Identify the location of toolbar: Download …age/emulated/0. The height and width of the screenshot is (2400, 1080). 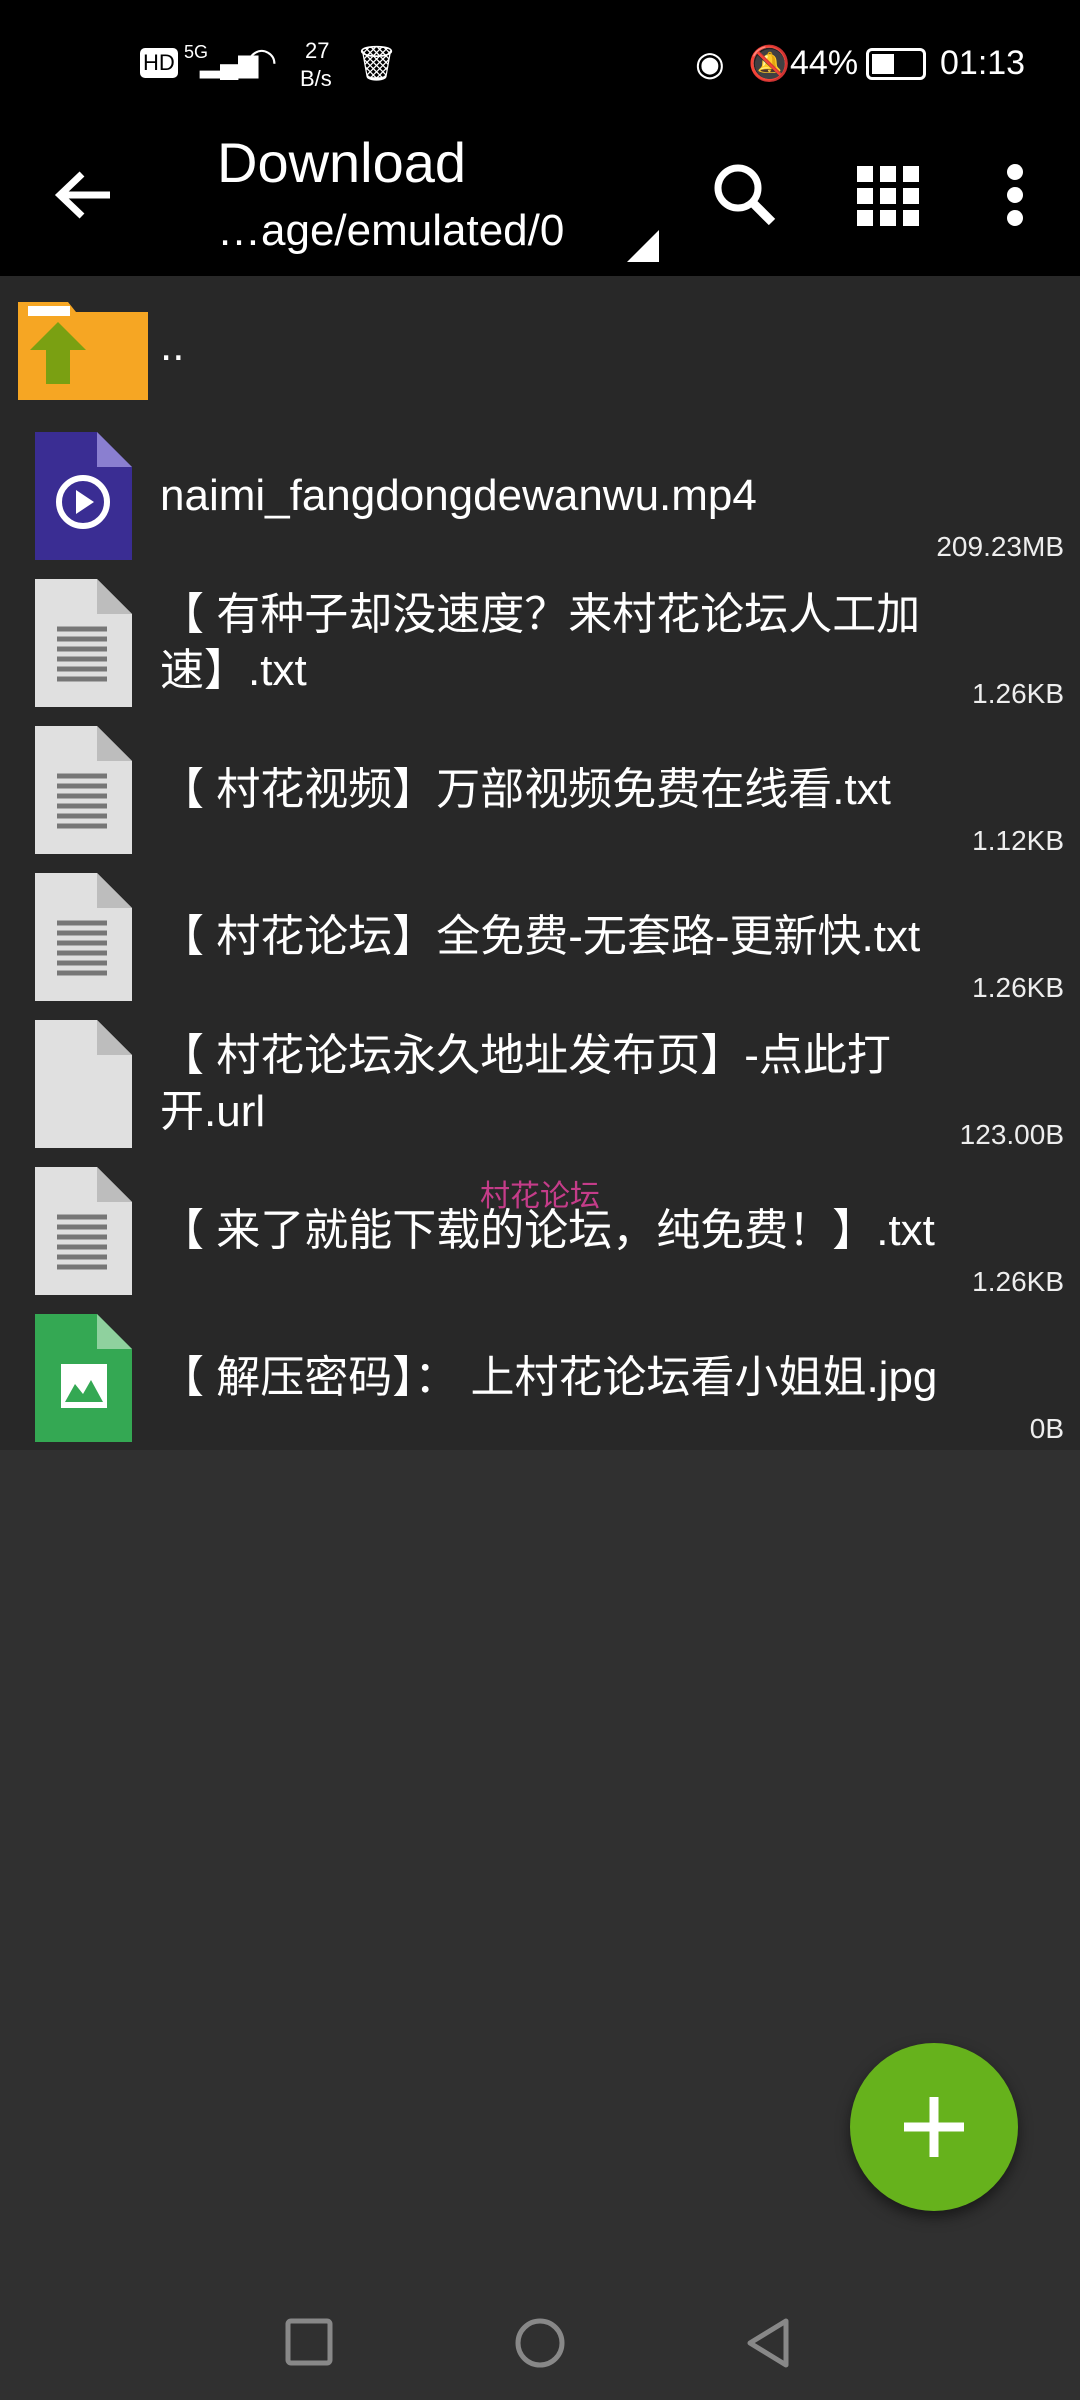
(540, 198).